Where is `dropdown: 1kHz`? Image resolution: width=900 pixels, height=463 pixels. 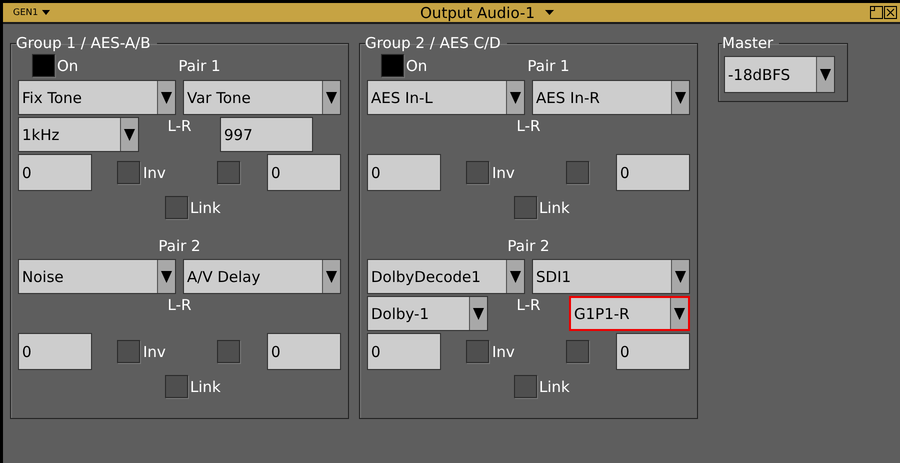
dropdown: 1kHz is located at coordinates (78, 134).